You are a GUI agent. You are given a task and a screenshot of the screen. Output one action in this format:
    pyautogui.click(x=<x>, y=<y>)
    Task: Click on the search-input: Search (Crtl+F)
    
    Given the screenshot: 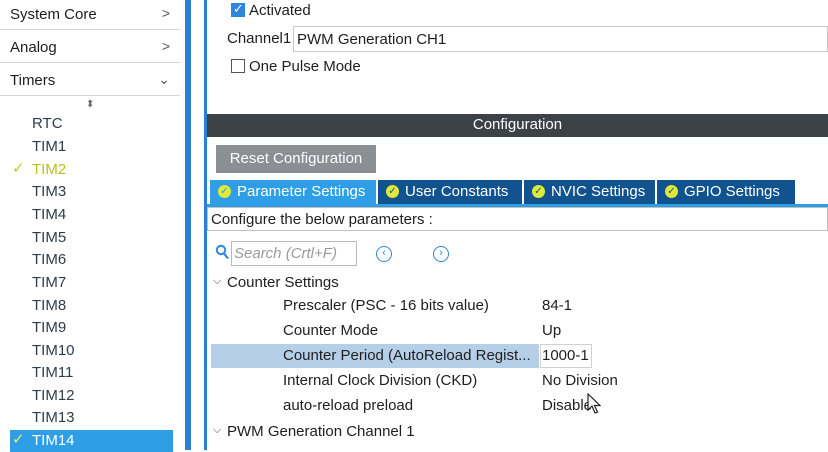 What is the action you would take?
    pyautogui.click(x=294, y=253)
    